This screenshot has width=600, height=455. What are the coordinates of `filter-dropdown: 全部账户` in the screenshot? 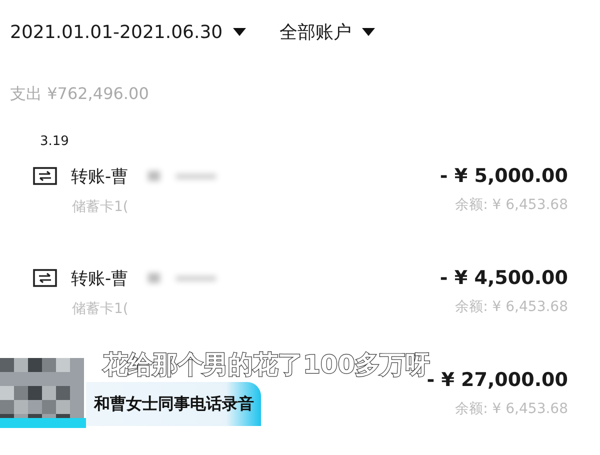 It's located at (327, 32).